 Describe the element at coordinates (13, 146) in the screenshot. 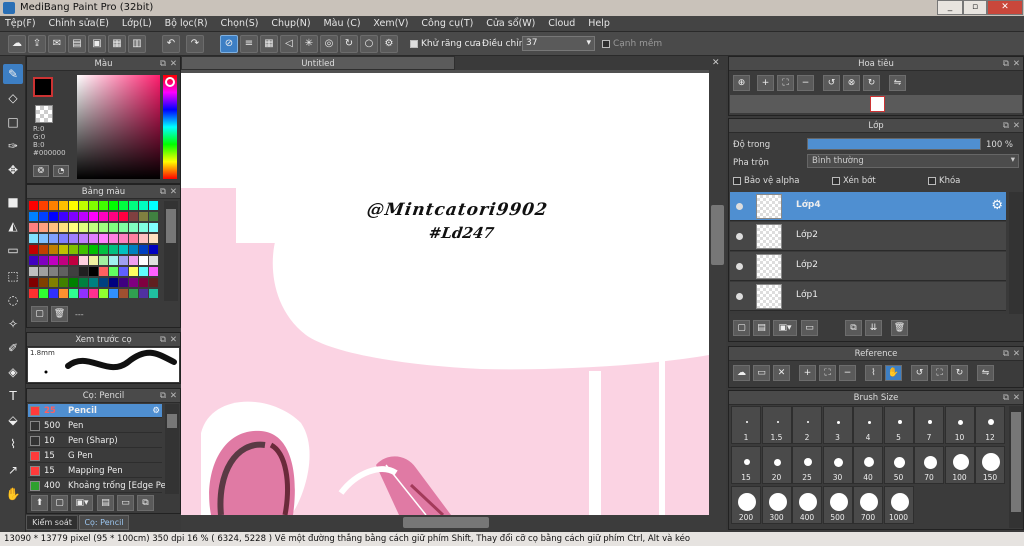

I see `smudge-tool-icon: ✑` at that location.